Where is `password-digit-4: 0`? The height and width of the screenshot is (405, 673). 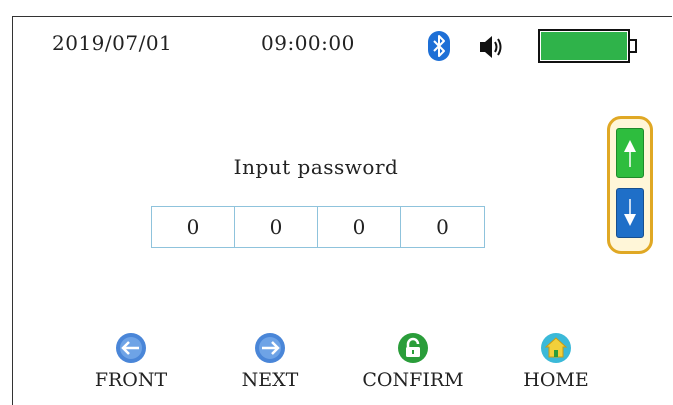
password-digit-4: 0 is located at coordinates (442, 227).